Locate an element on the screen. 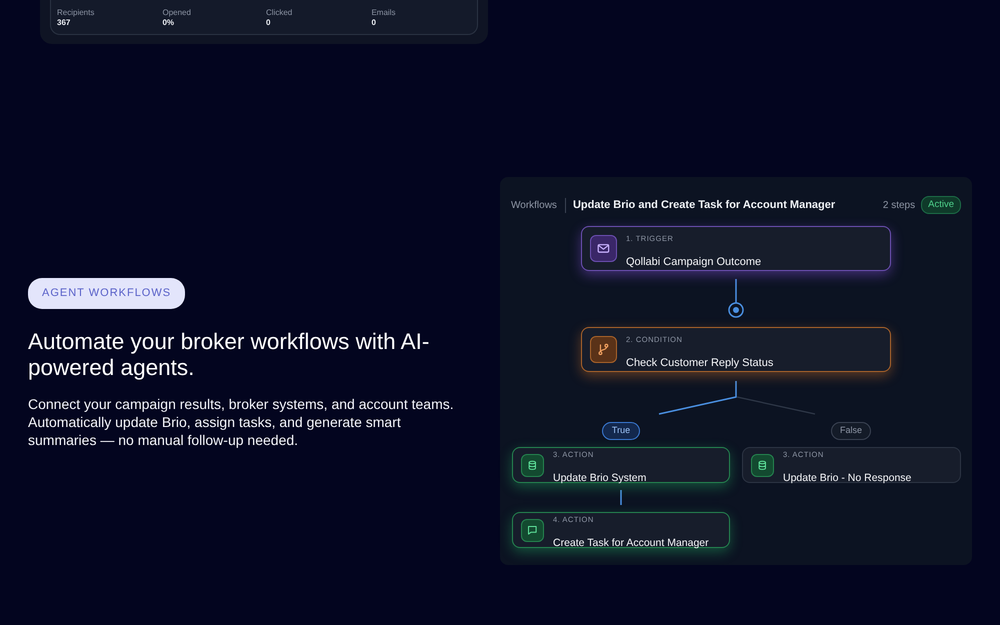  stat-value: 367 is located at coordinates (63, 23).